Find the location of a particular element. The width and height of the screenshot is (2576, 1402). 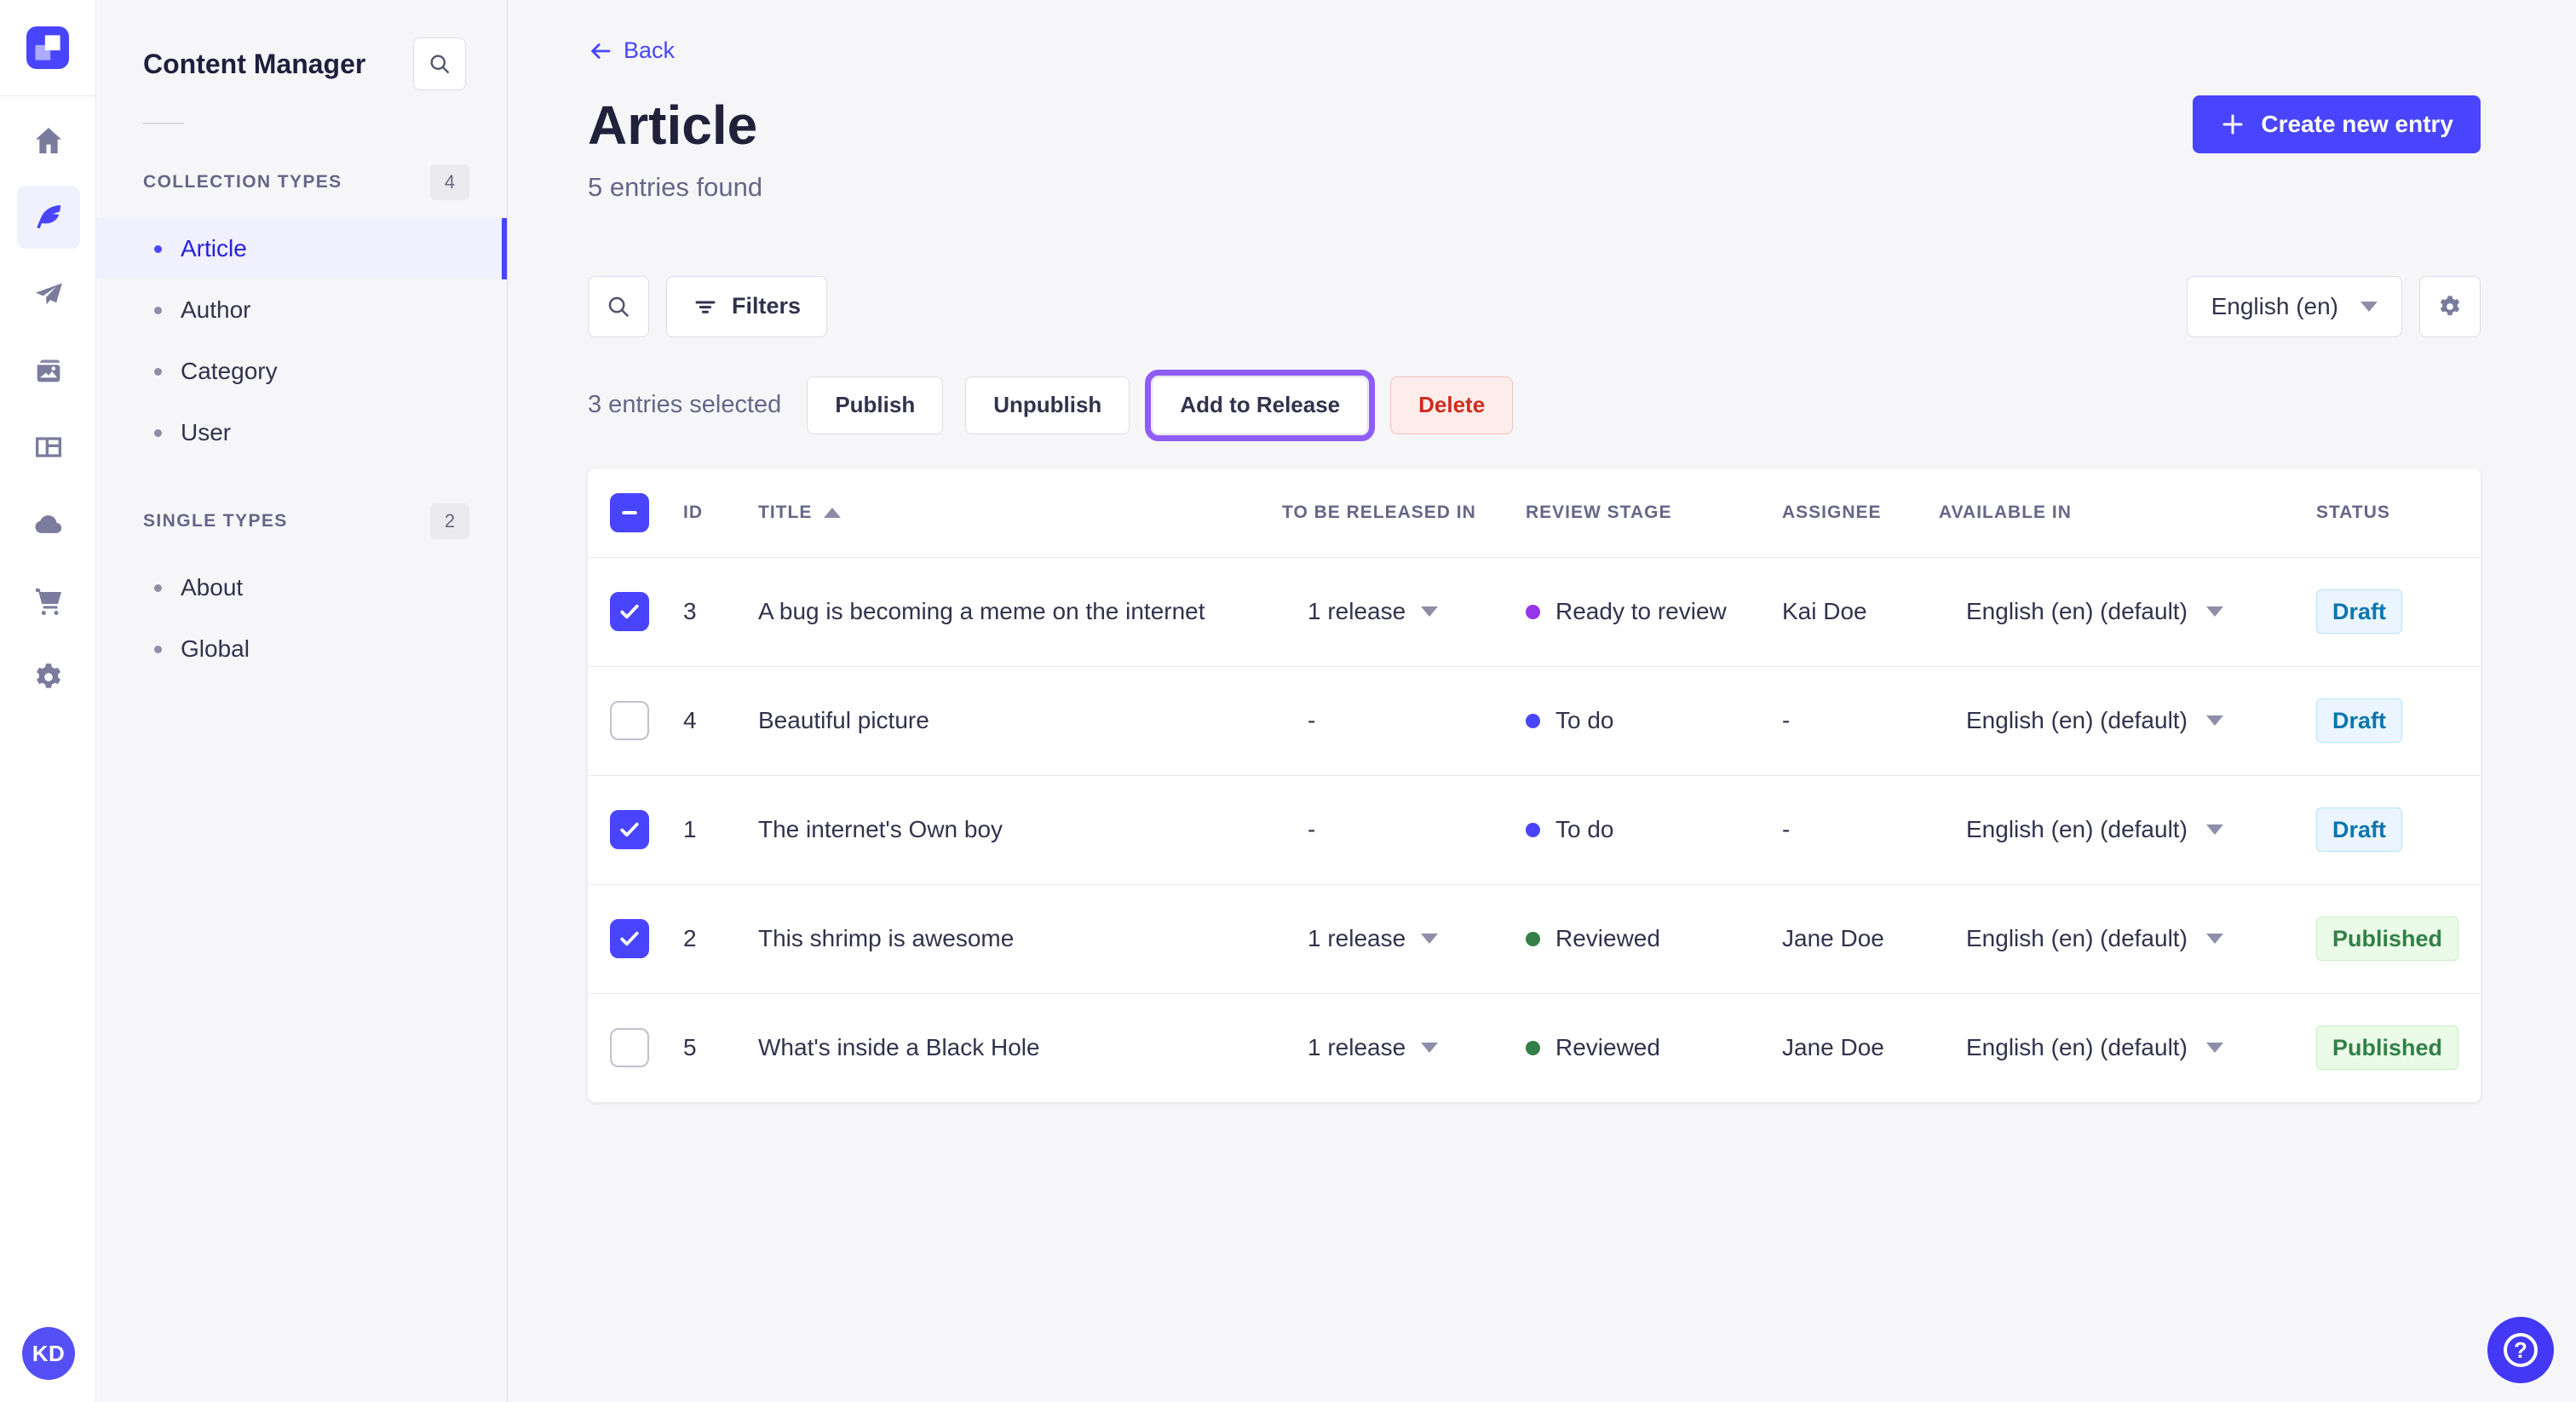

collection-types-heading: COLLECTION TYPES is located at coordinates (243, 182).